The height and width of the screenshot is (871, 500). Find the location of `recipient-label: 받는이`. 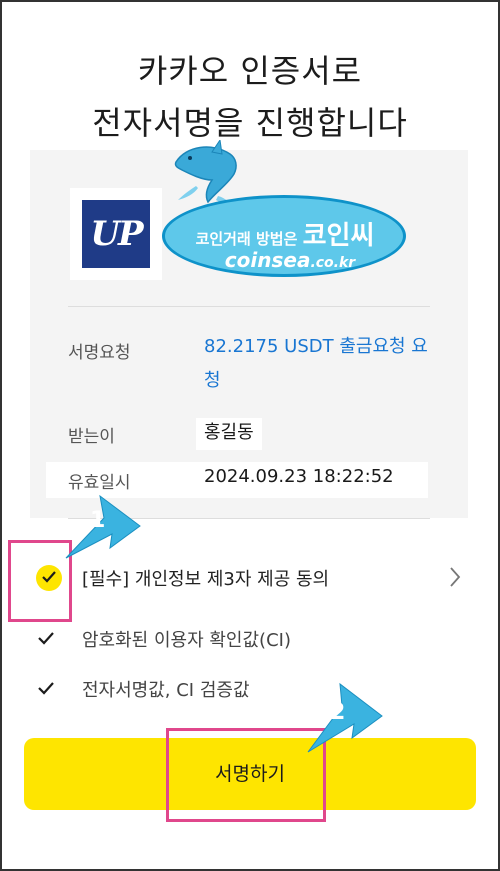

recipient-label: 받는이 is located at coordinates (91, 437).